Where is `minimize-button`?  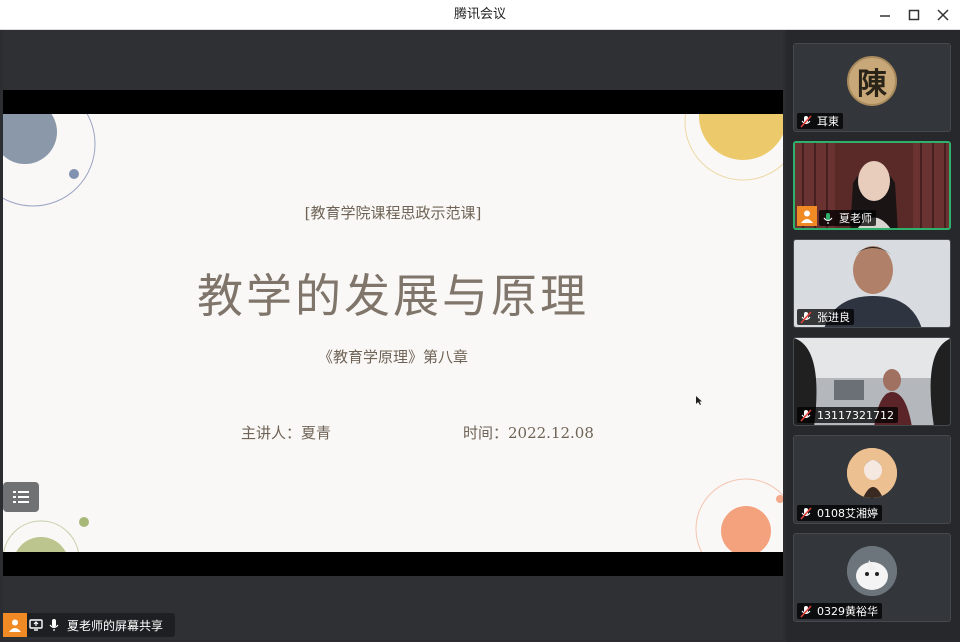
minimize-button is located at coordinates (885, 15).